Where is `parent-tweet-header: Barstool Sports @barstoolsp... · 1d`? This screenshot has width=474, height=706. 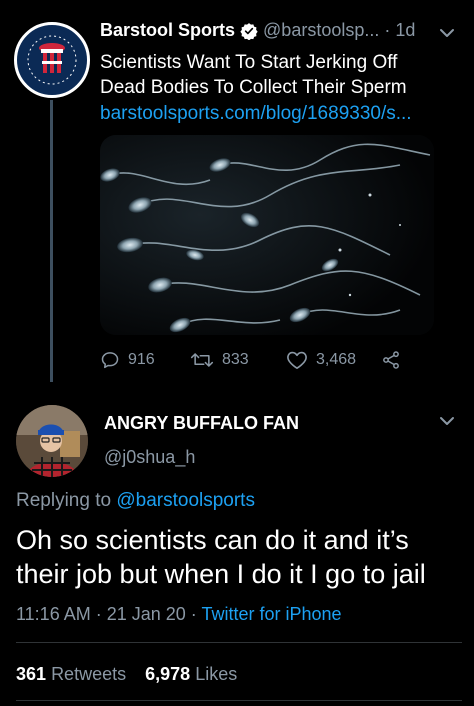 parent-tweet-header: Barstool Sports @barstoolsp... · 1d is located at coordinates (257, 30).